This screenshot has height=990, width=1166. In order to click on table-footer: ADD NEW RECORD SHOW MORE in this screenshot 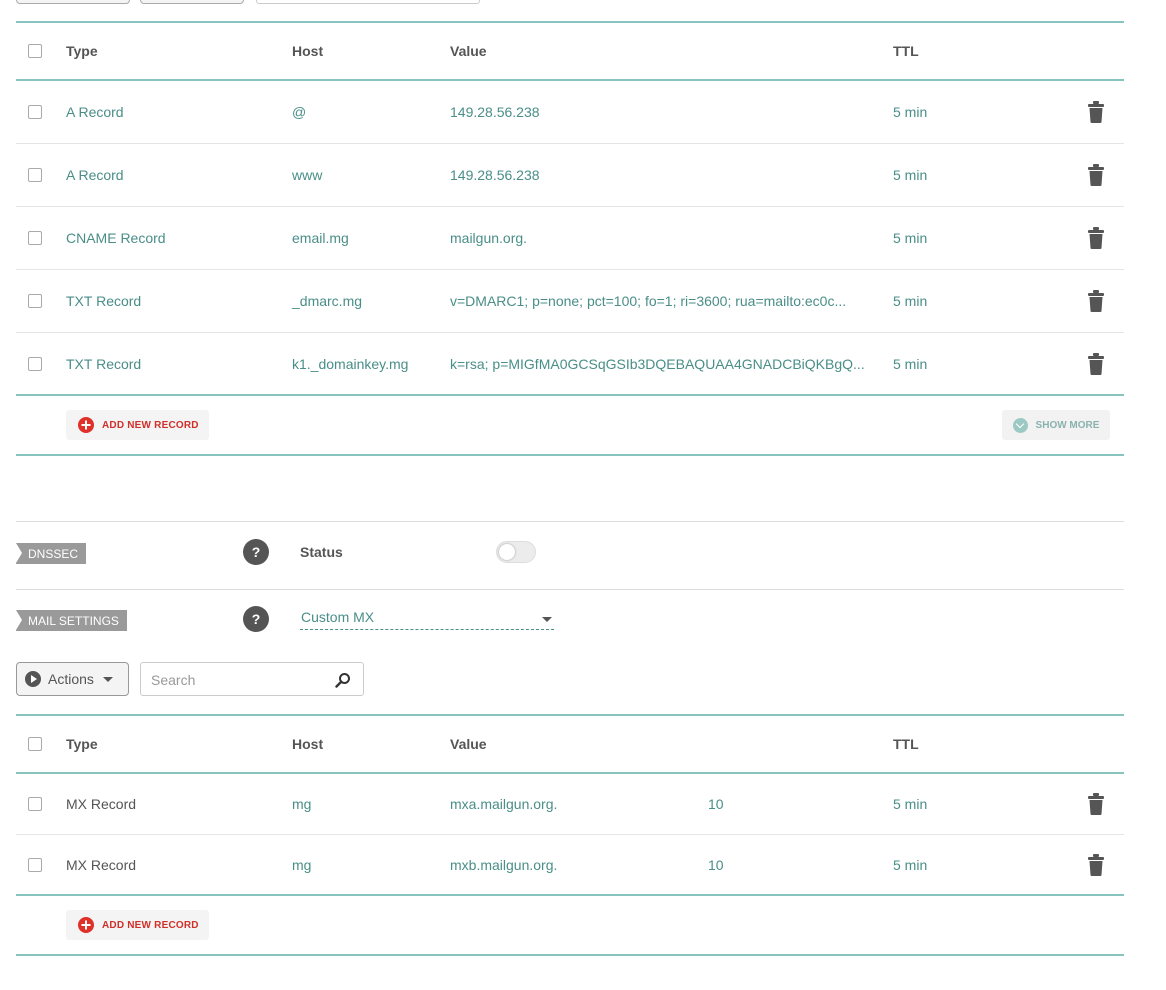, I will do `click(570, 426)`.